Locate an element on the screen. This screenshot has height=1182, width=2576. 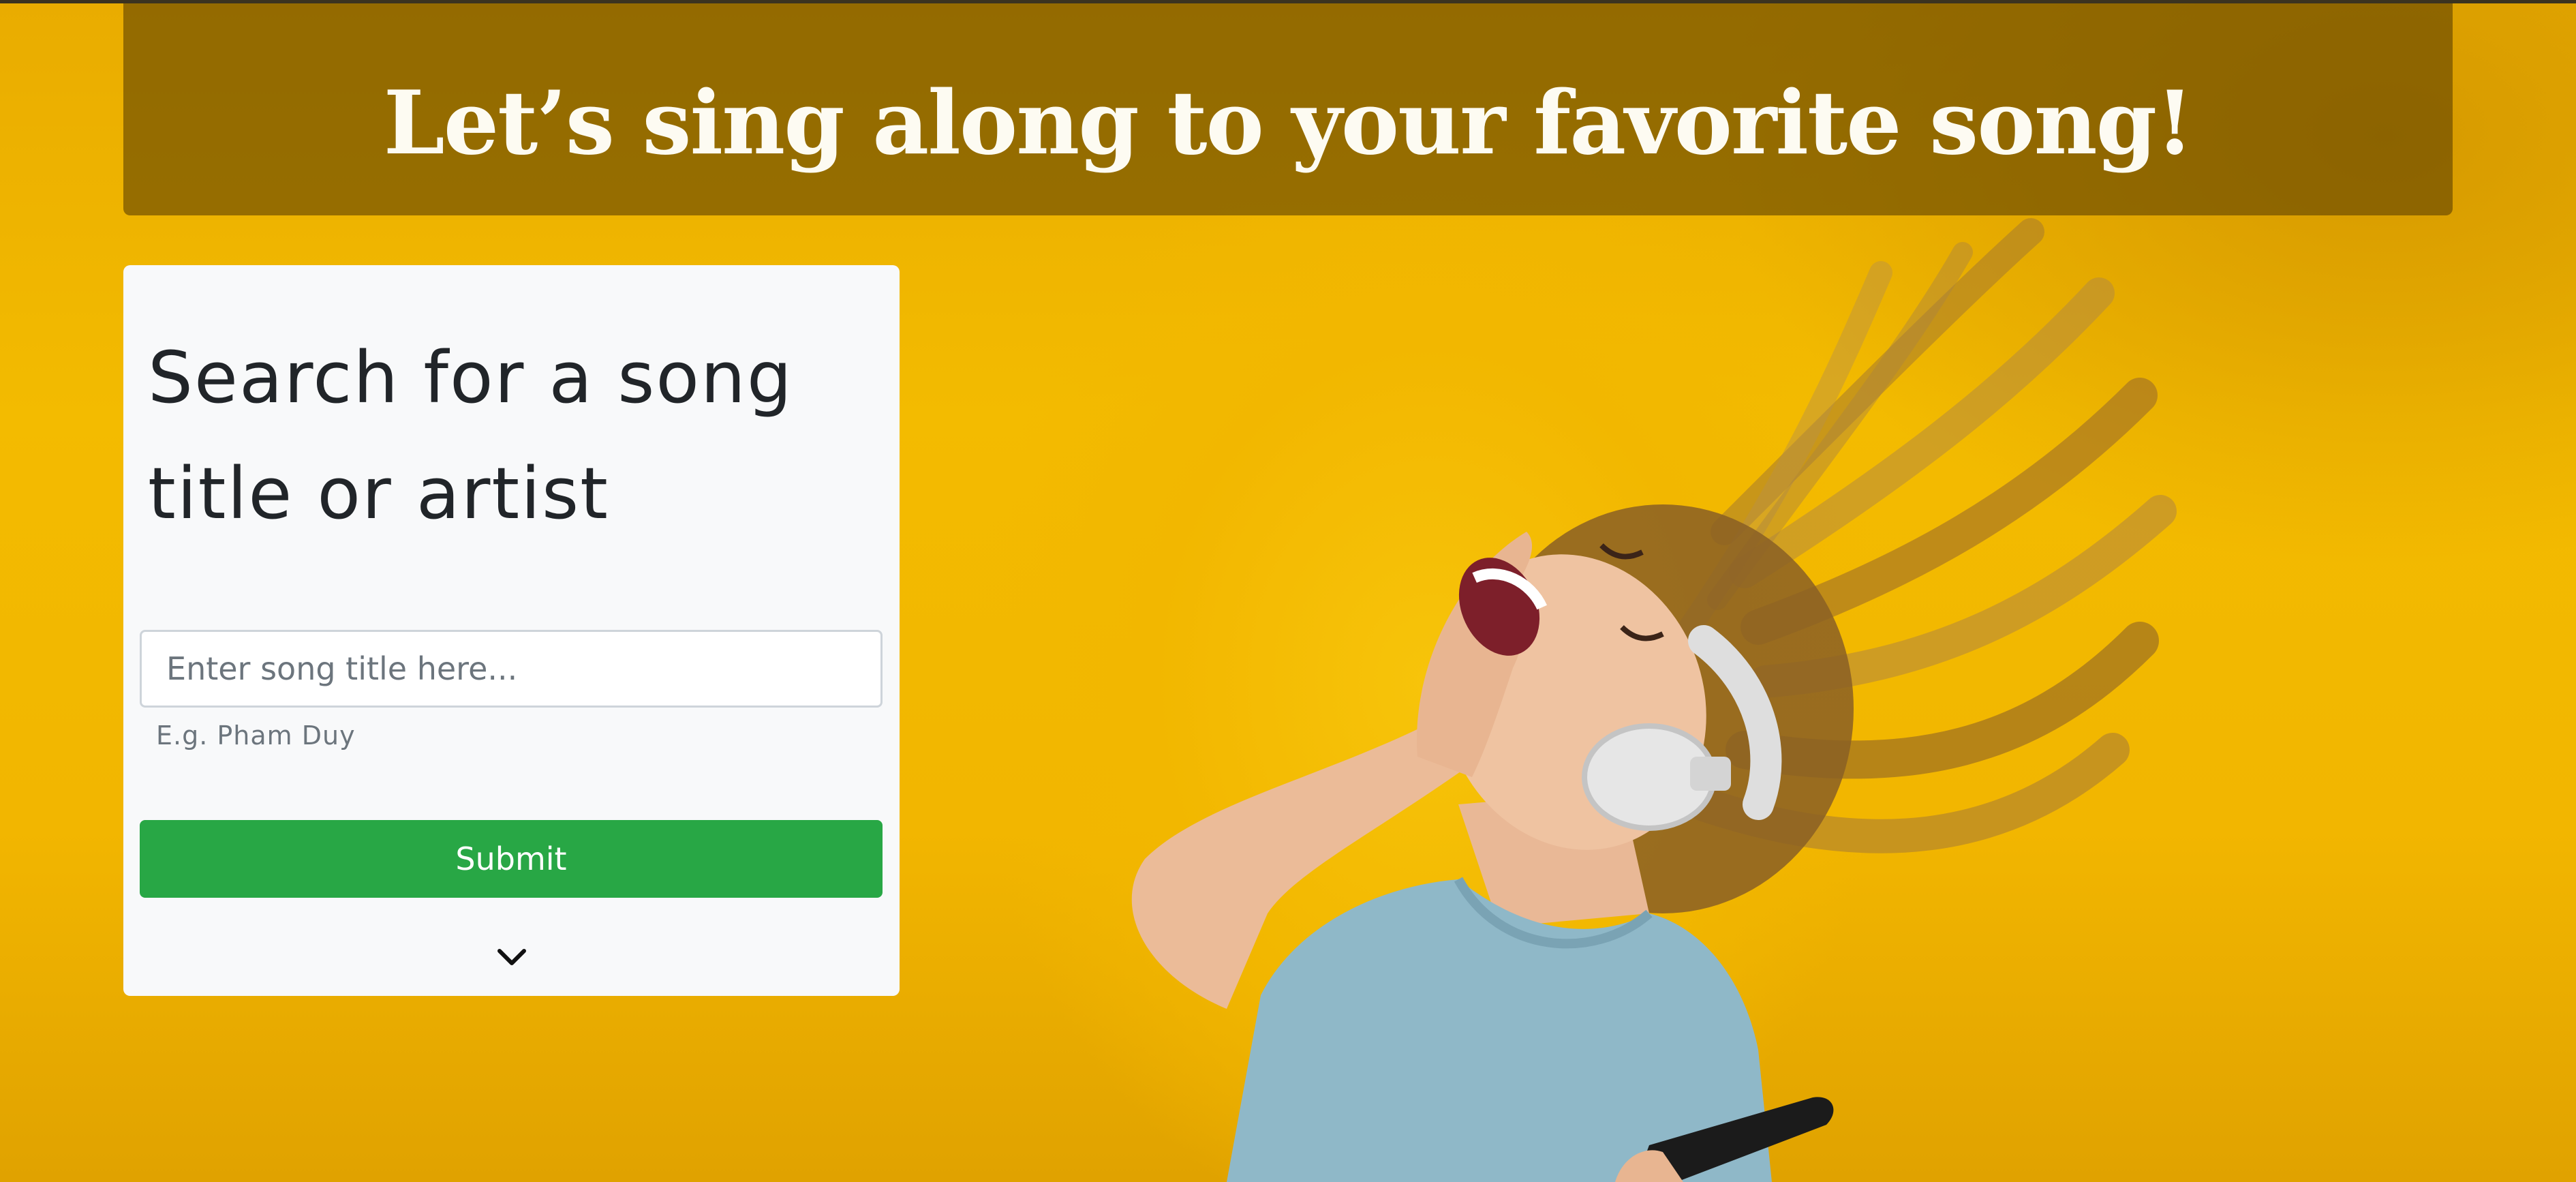
chevron-down-icon is located at coordinates (512, 957).